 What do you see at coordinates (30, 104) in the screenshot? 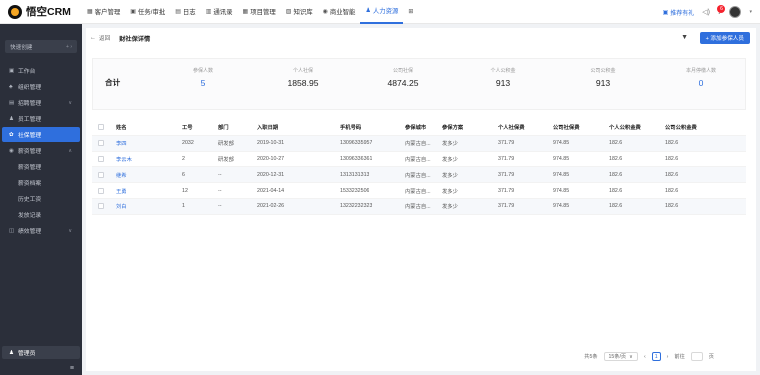
I see `sidebar-item-label: 招聘管理` at bounding box center [30, 104].